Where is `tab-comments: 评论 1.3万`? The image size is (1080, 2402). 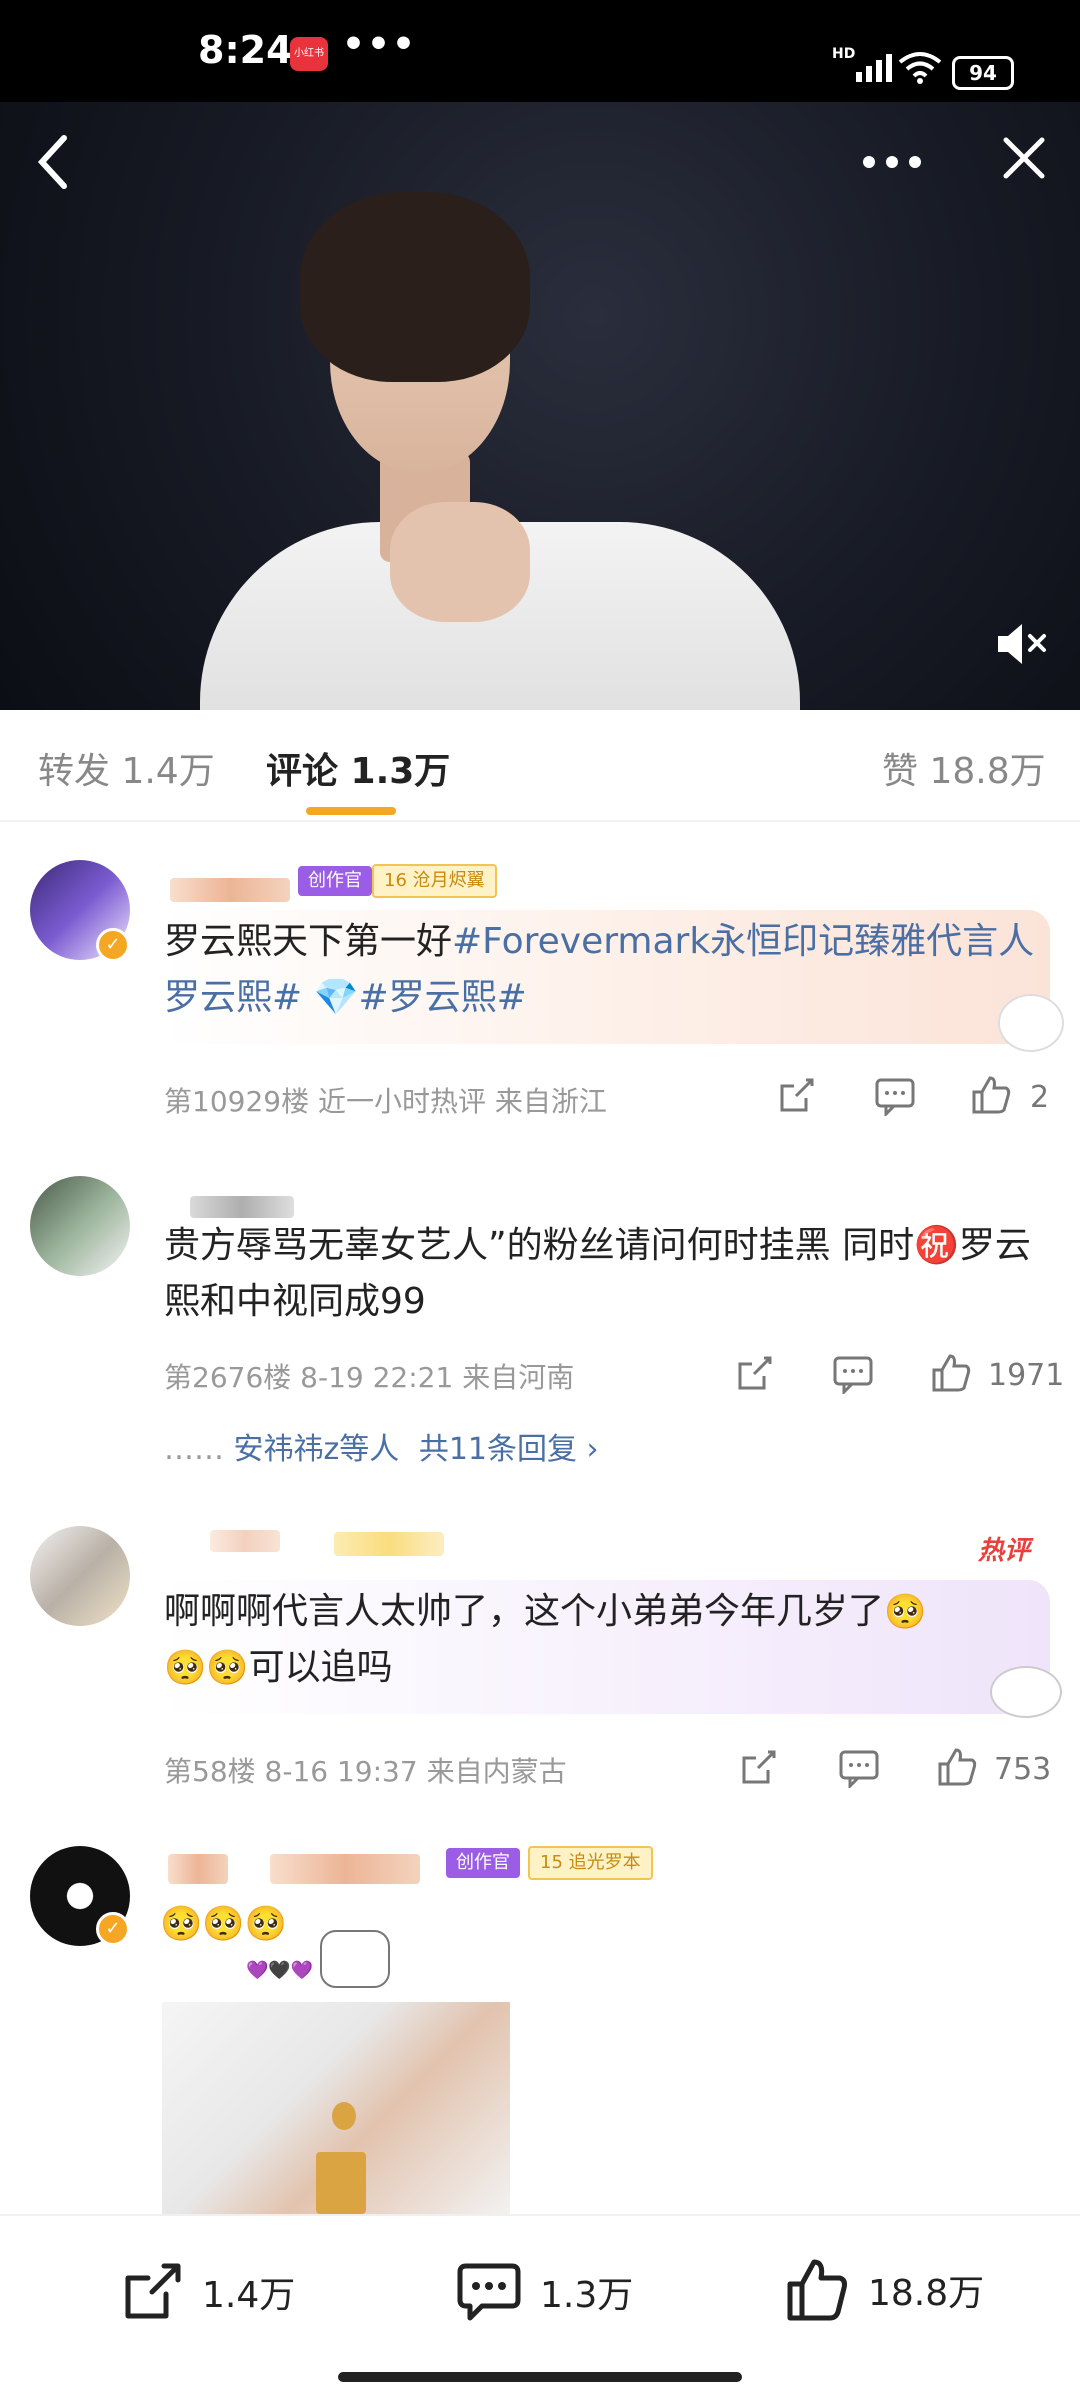 tab-comments: 评论 1.3万 is located at coordinates (358, 768).